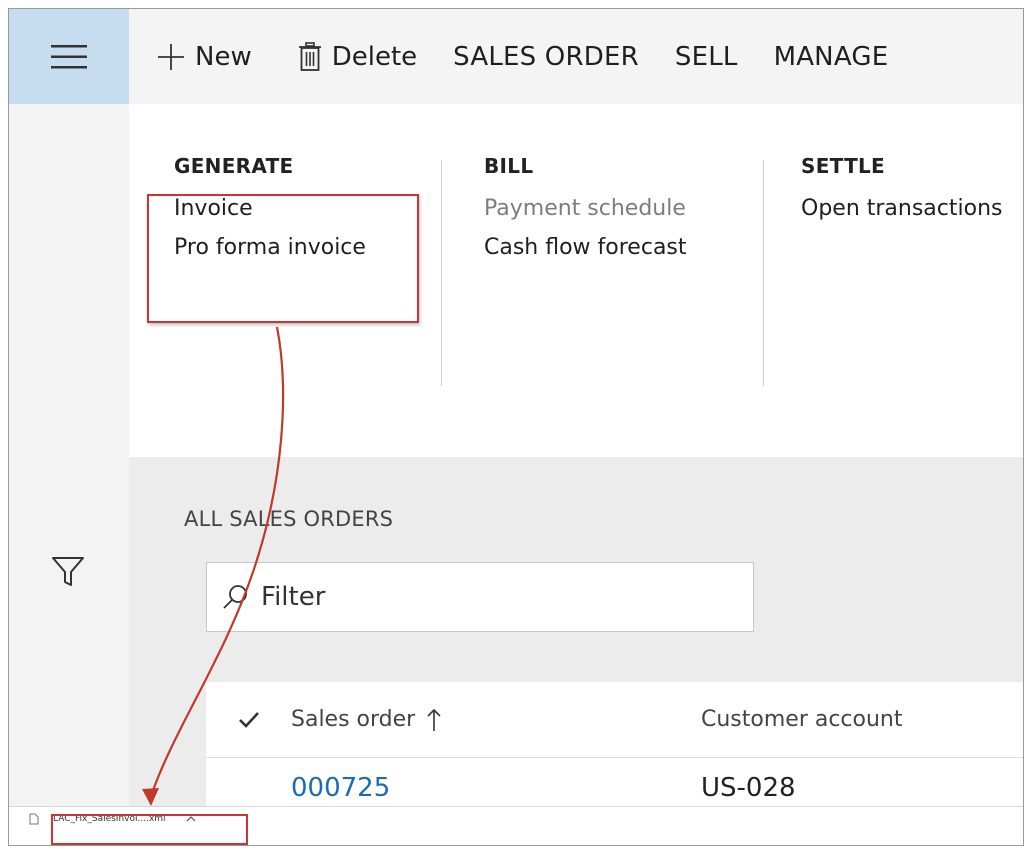 This screenshot has height=852, width=1035. I want to click on new-label: New, so click(223, 56).